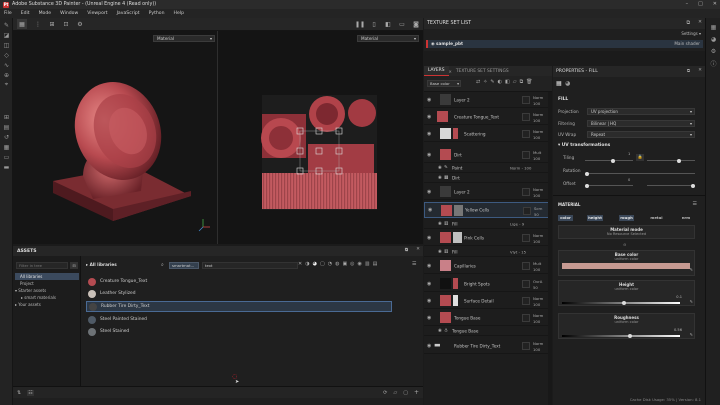 This screenshot has height=405, width=720. Describe the element at coordinates (179, 13) in the screenshot. I see `menu-help: Help` at that location.